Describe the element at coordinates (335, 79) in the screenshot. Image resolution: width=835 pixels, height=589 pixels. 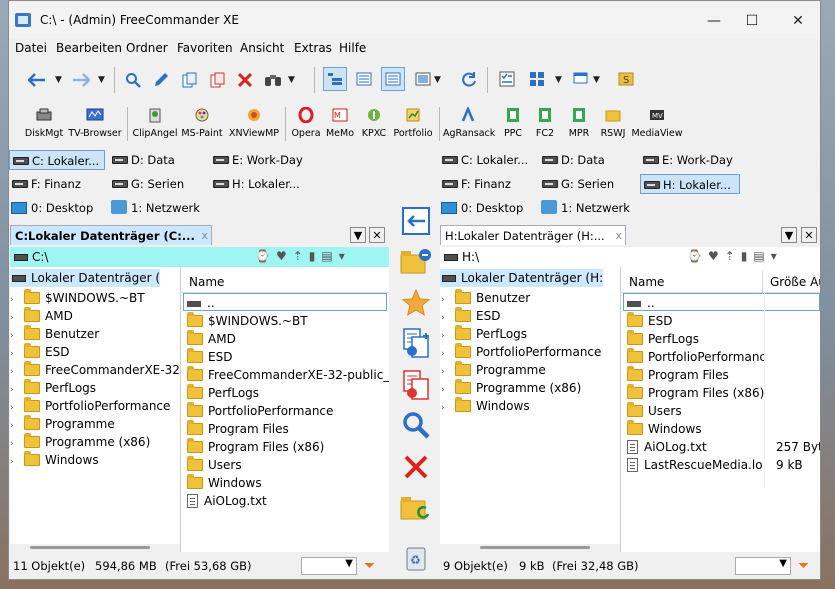
I see `tree-view-icon` at that location.